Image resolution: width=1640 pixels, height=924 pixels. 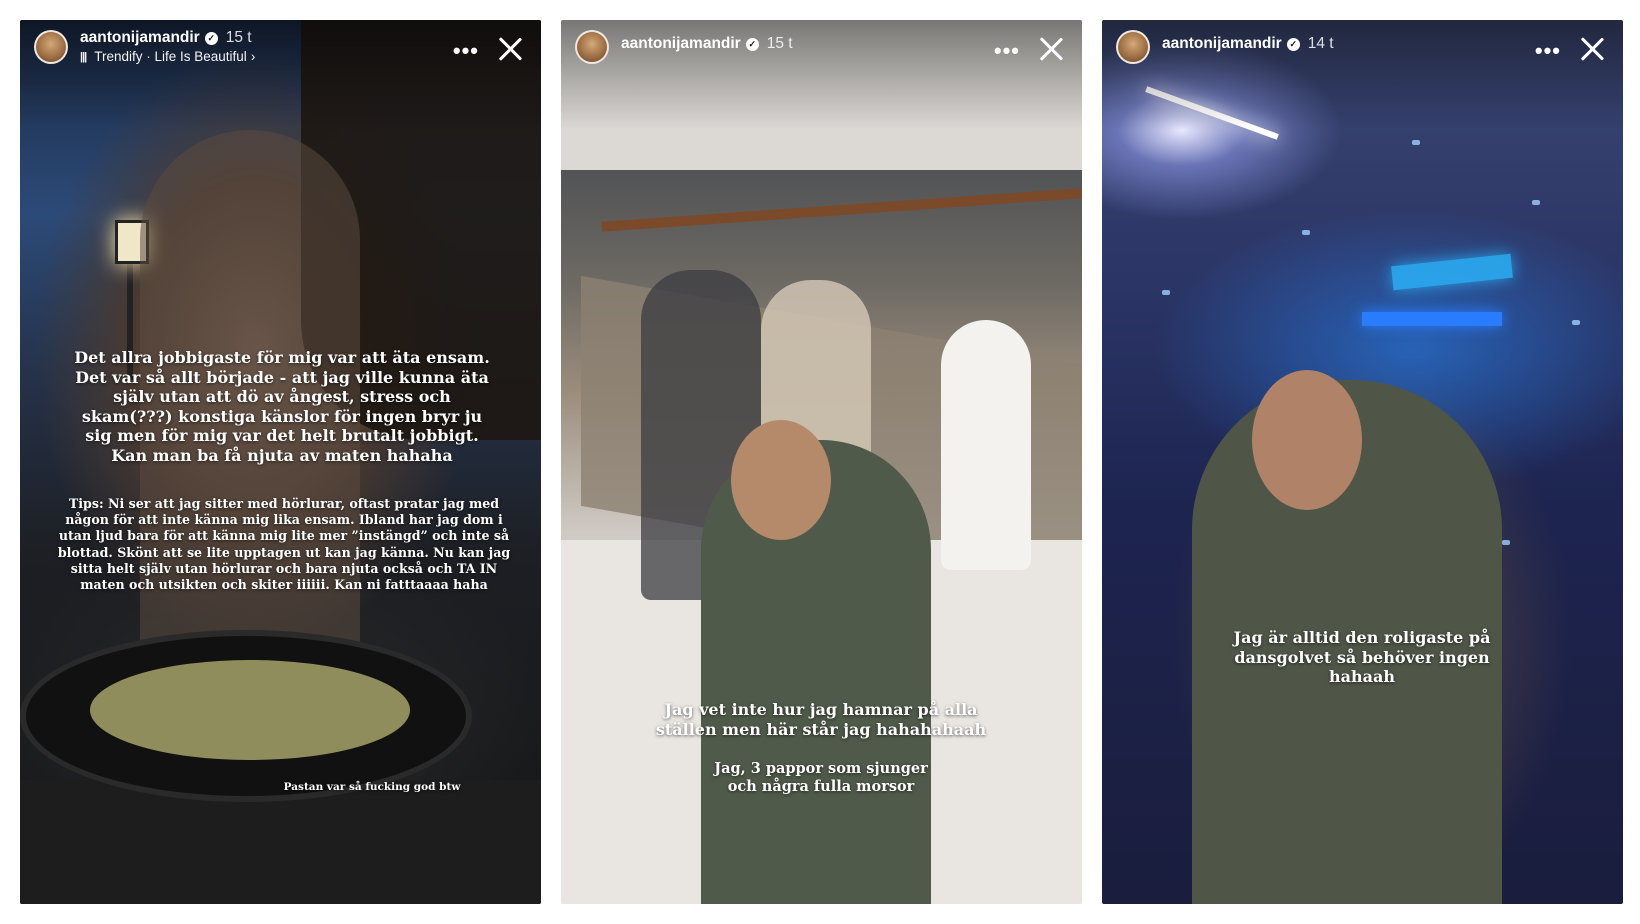 I want to click on music-label: Trendify · Life Is Beautiful, so click(x=170, y=56).